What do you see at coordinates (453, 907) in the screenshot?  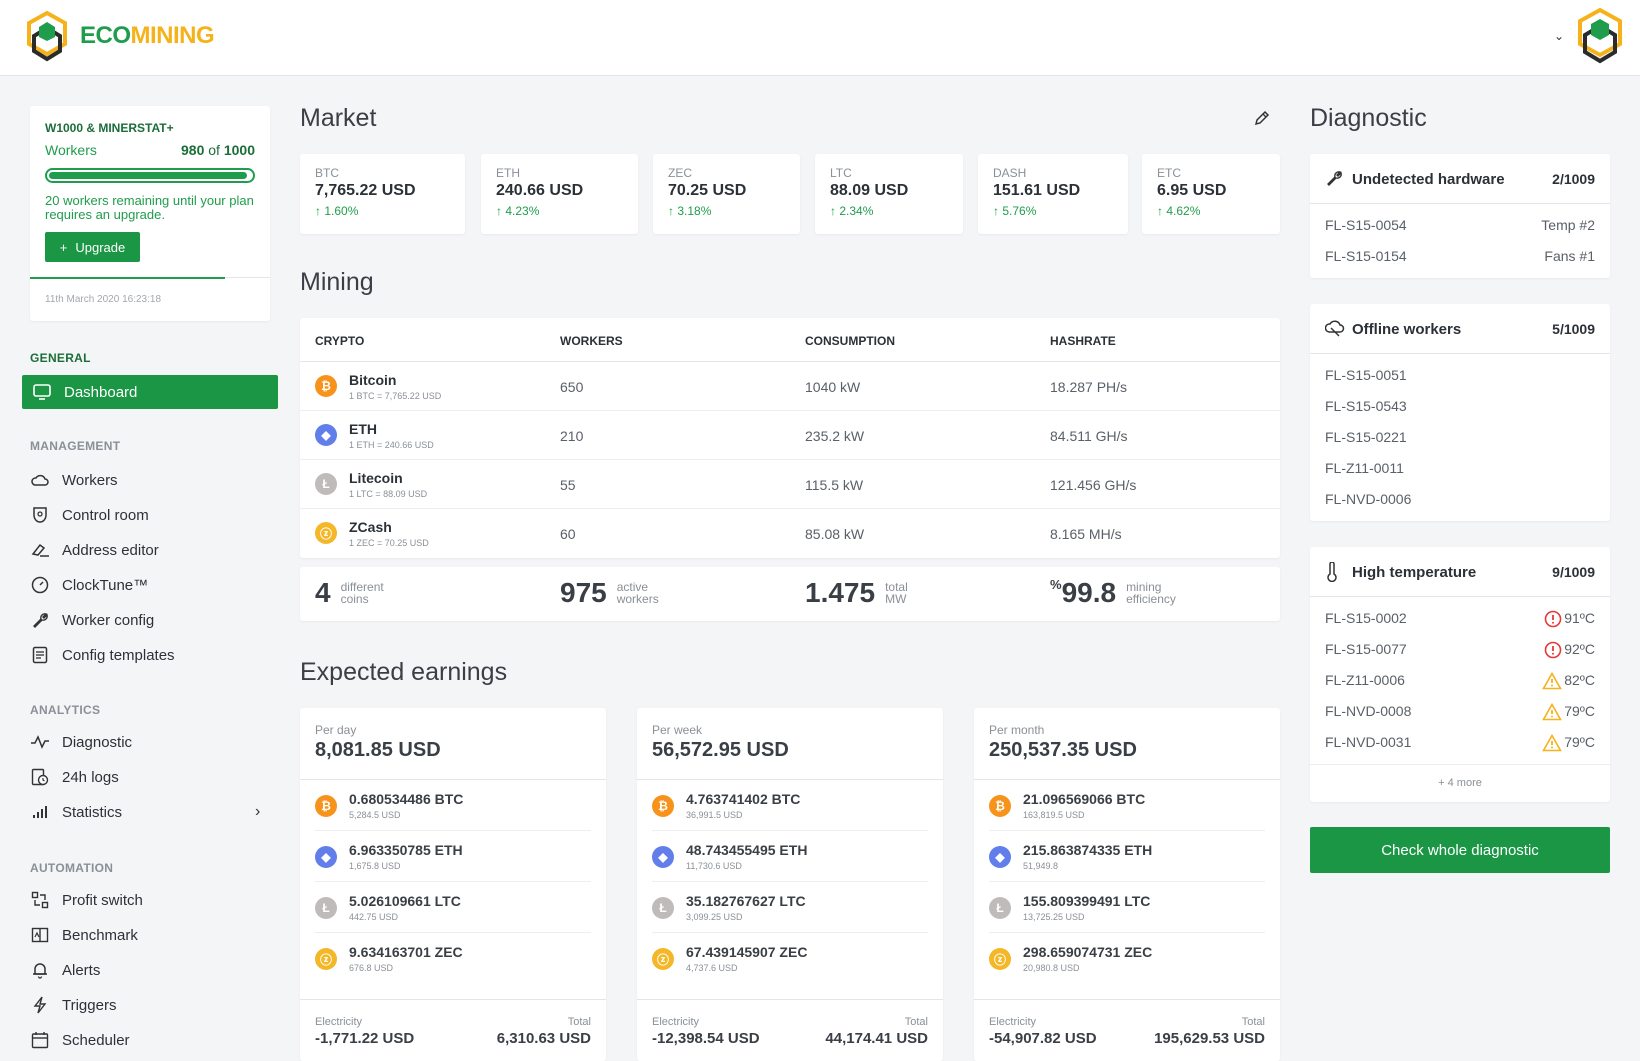 I see `list-item: Ł 5.026109661 LTC 442.75 USD` at bounding box center [453, 907].